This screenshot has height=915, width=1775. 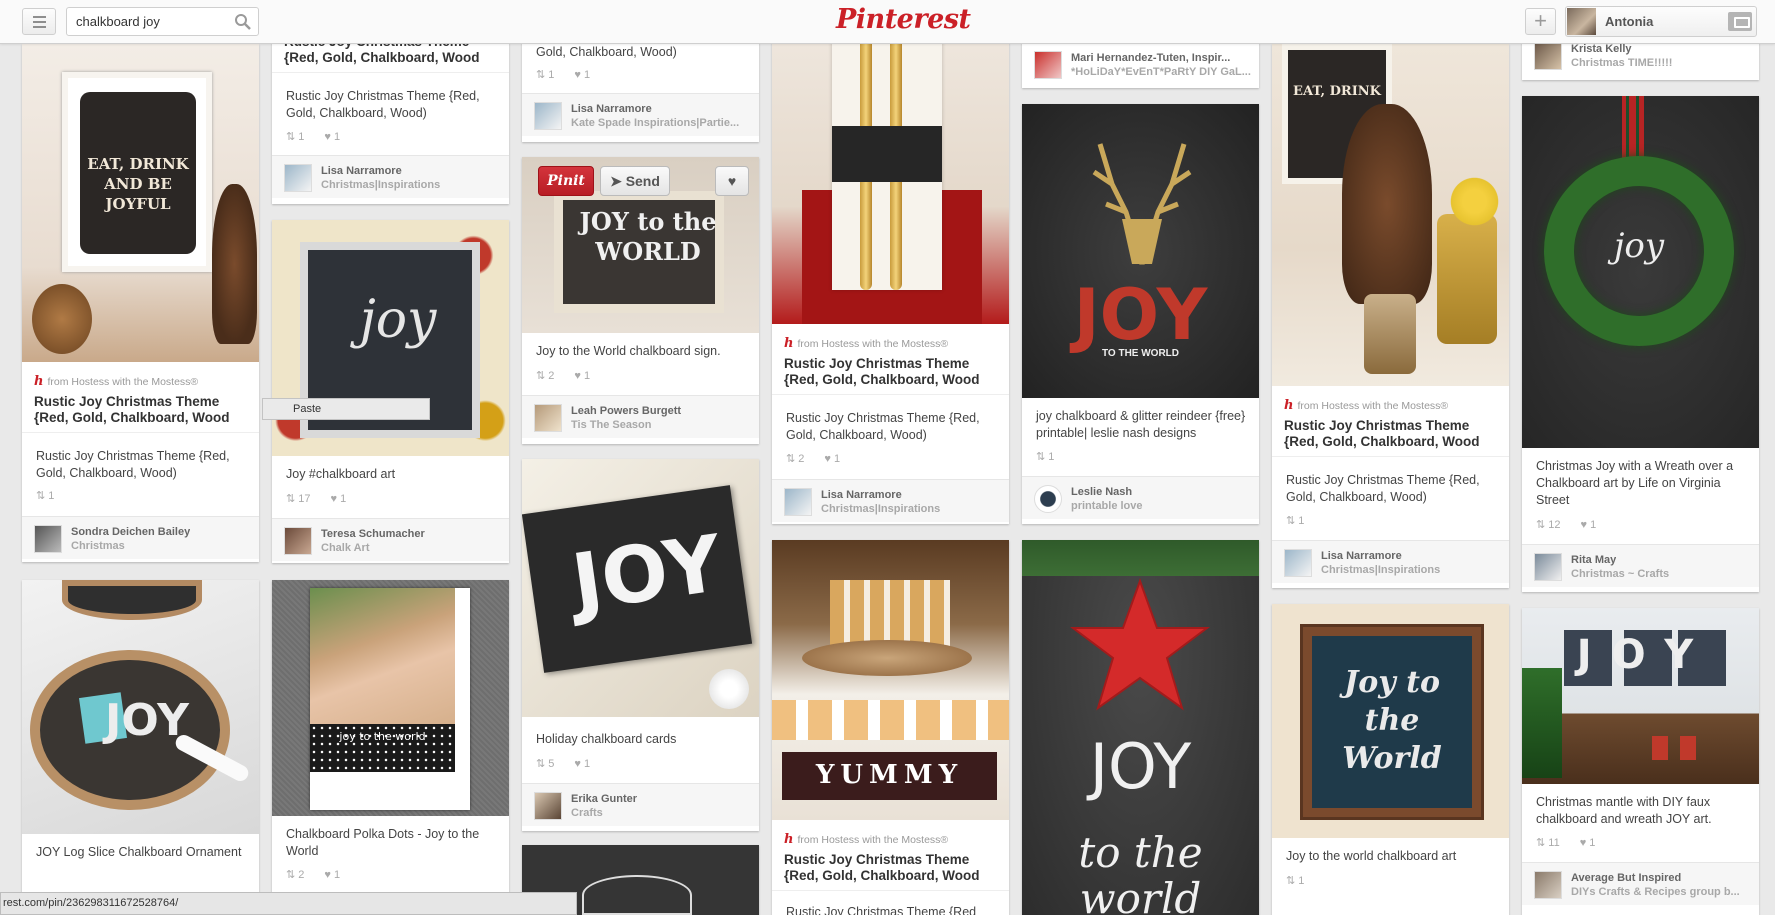 I want to click on pin-card: JOY JOY Log Slice Chalkboard Ornament, so click(x=140, y=747).